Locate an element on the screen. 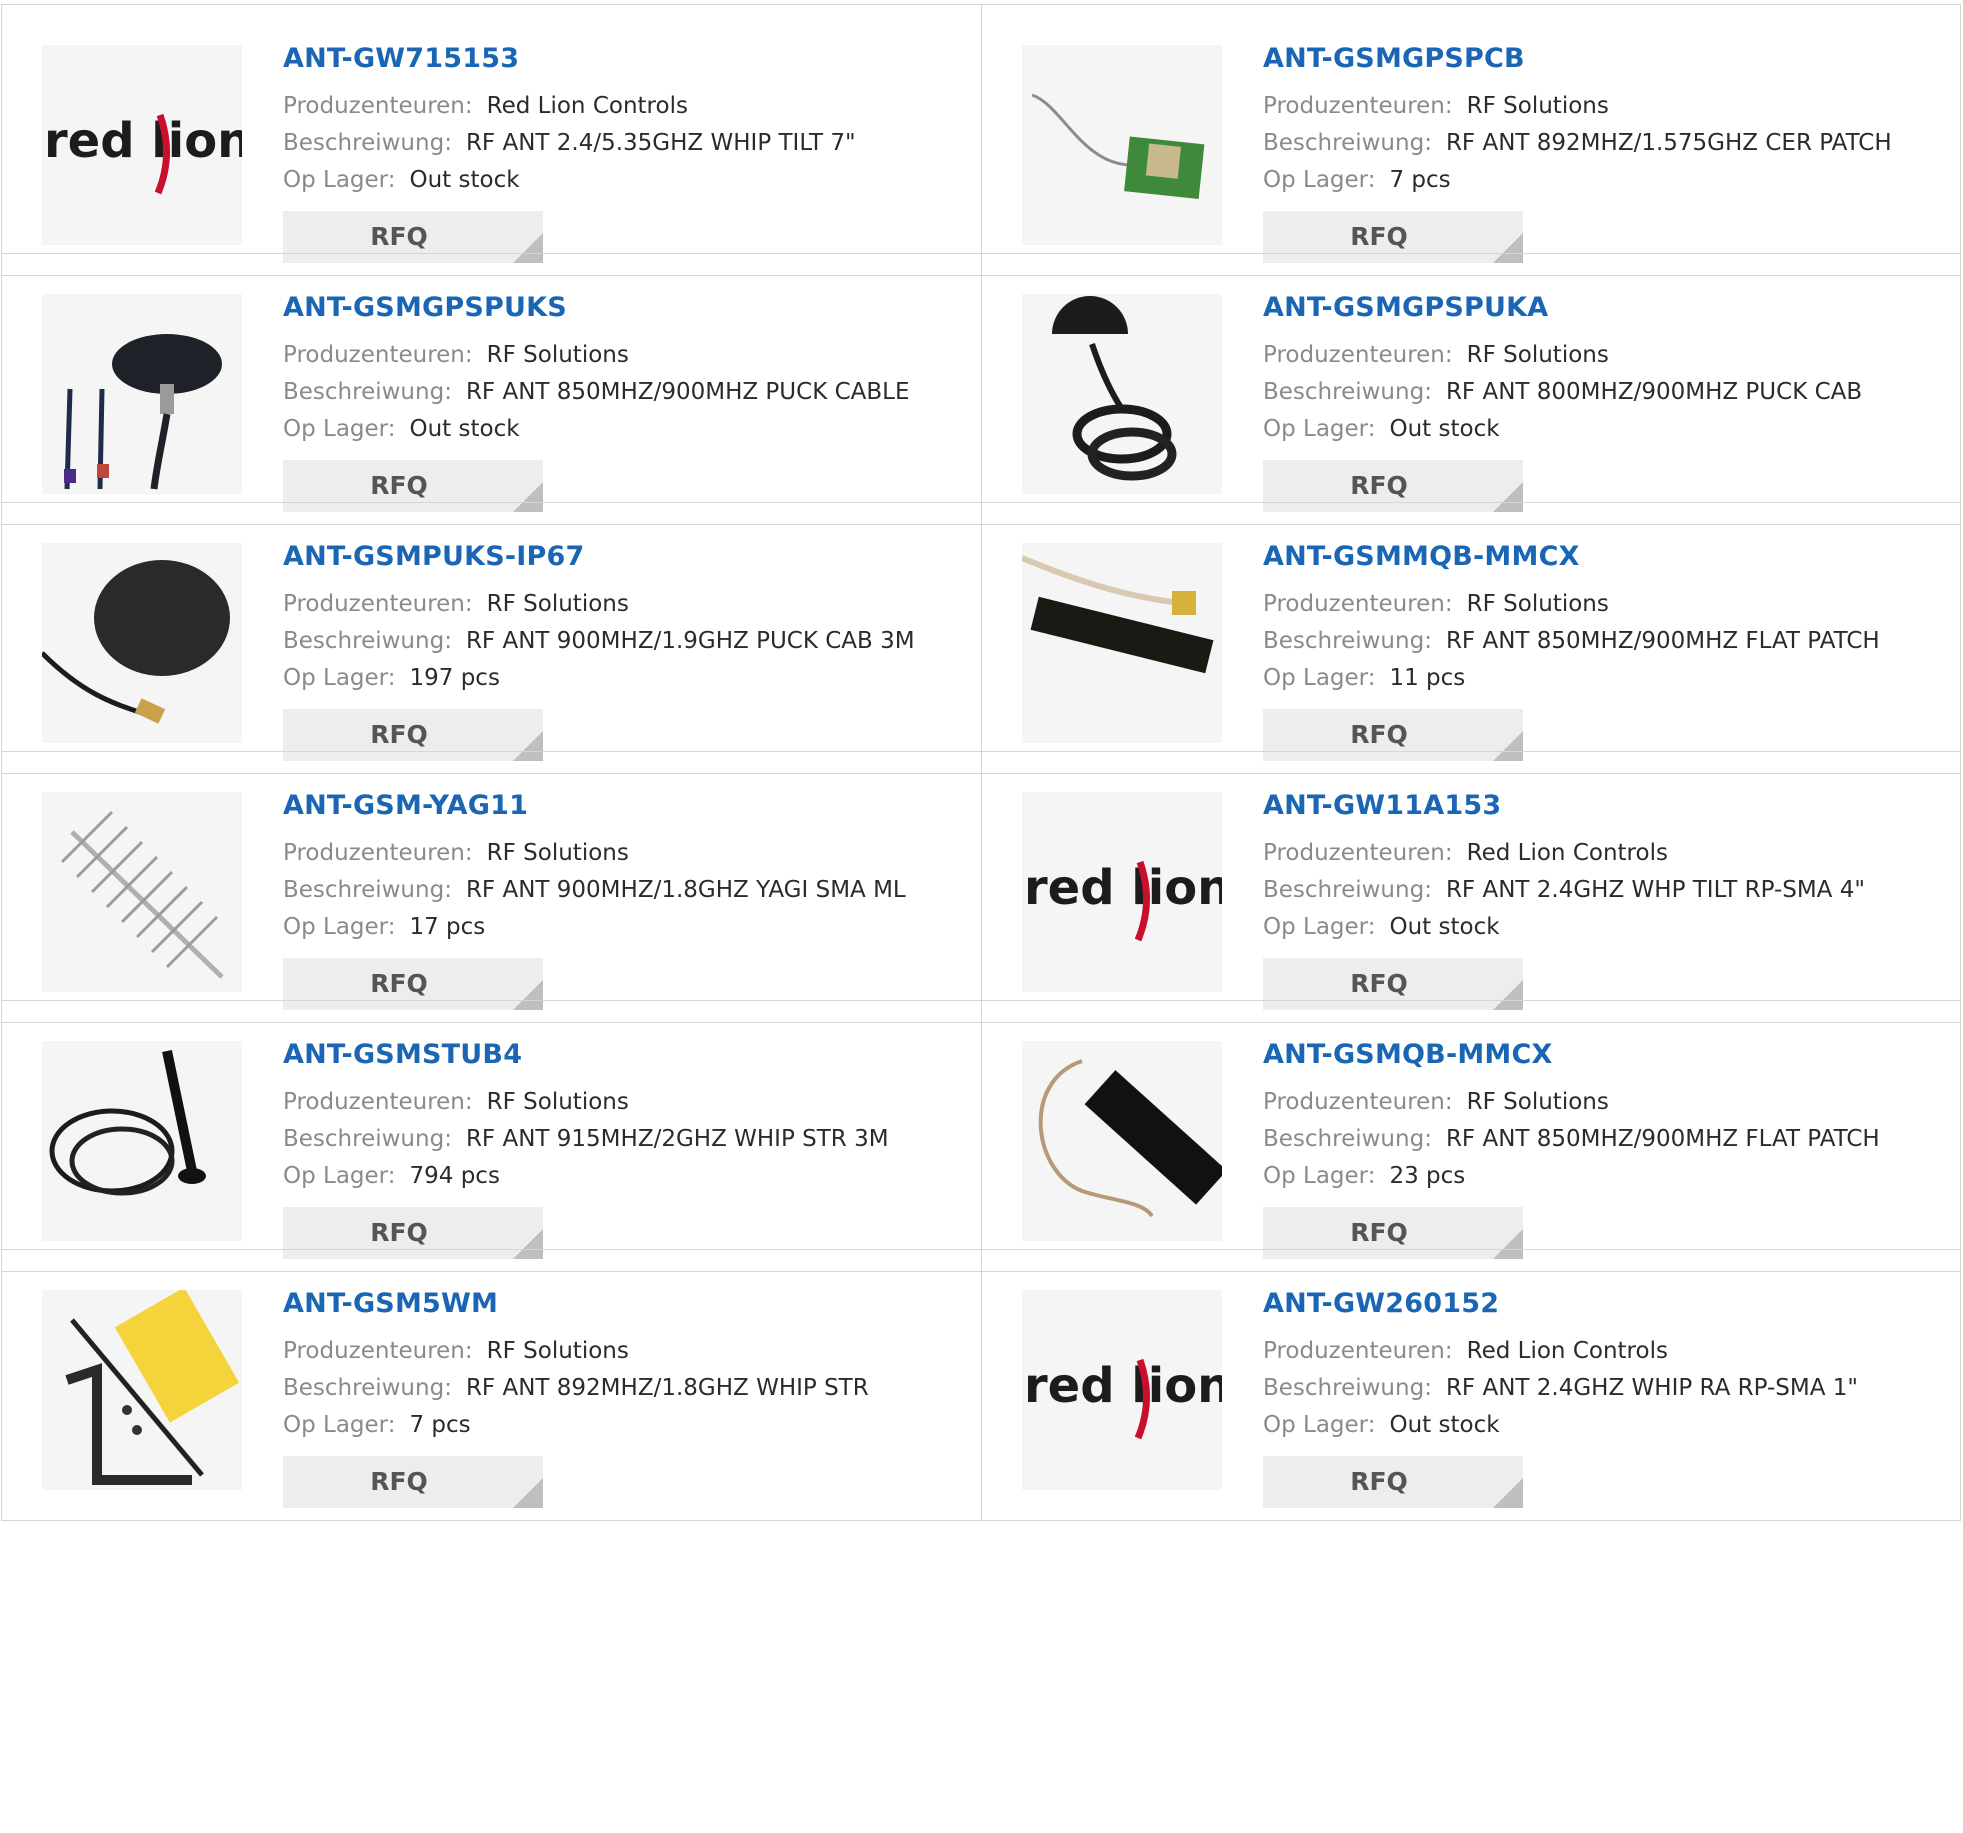 Image resolution: width=1963 pixels, height=1833 pixels. yagi-antenna-image is located at coordinates (142, 892).